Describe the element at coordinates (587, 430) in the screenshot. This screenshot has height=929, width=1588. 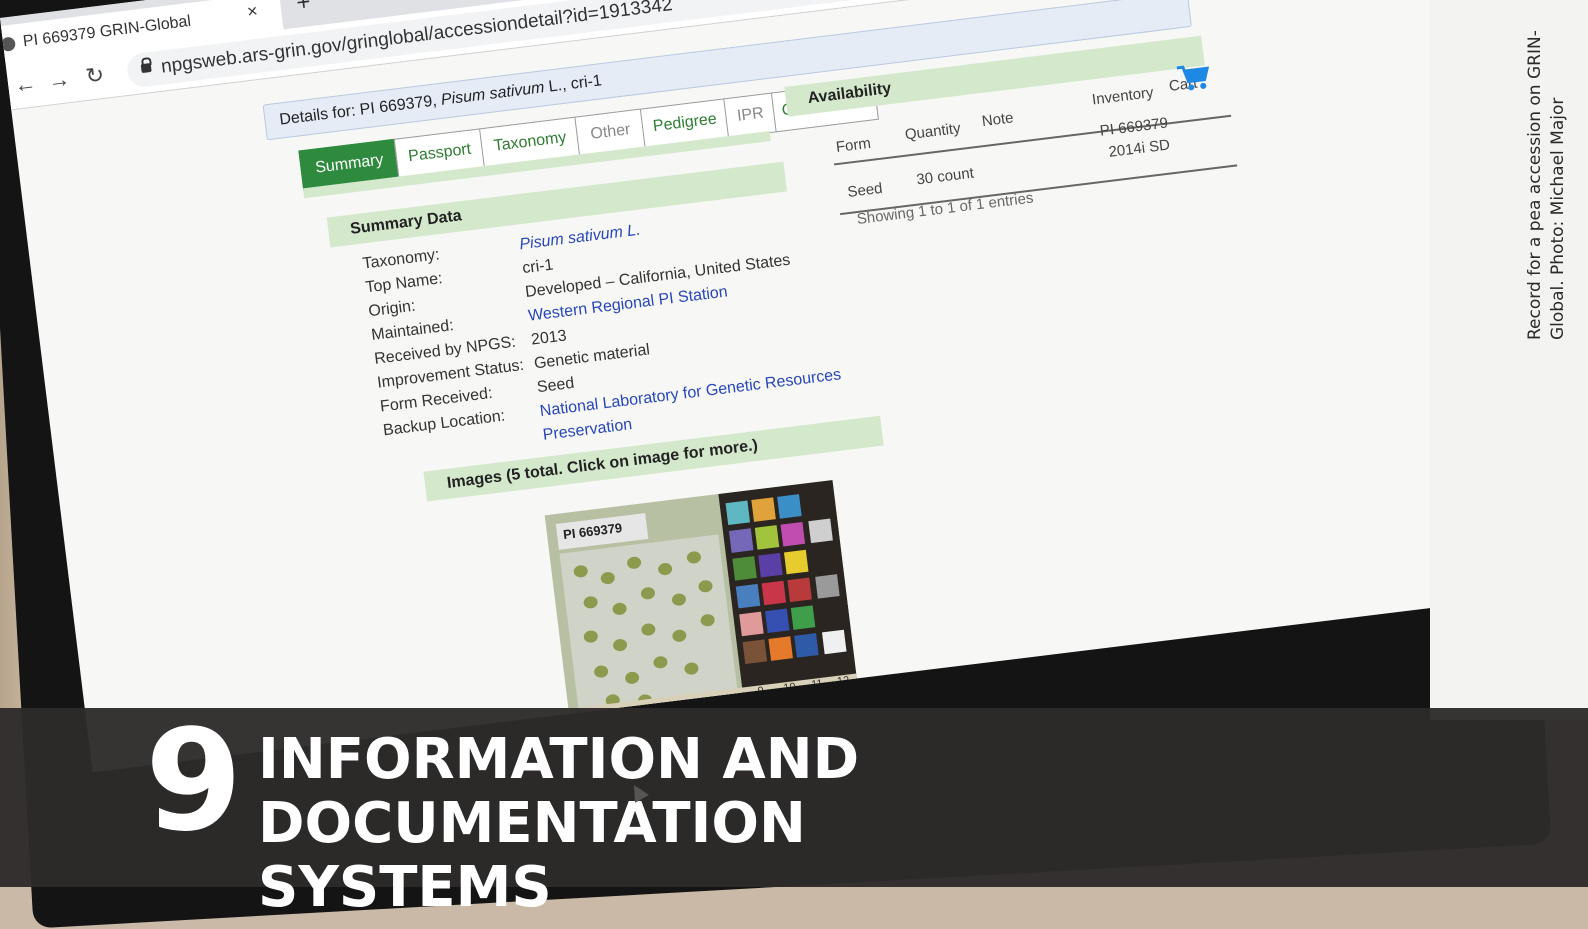
I see `value-backup-location-line2: Preservation` at that location.